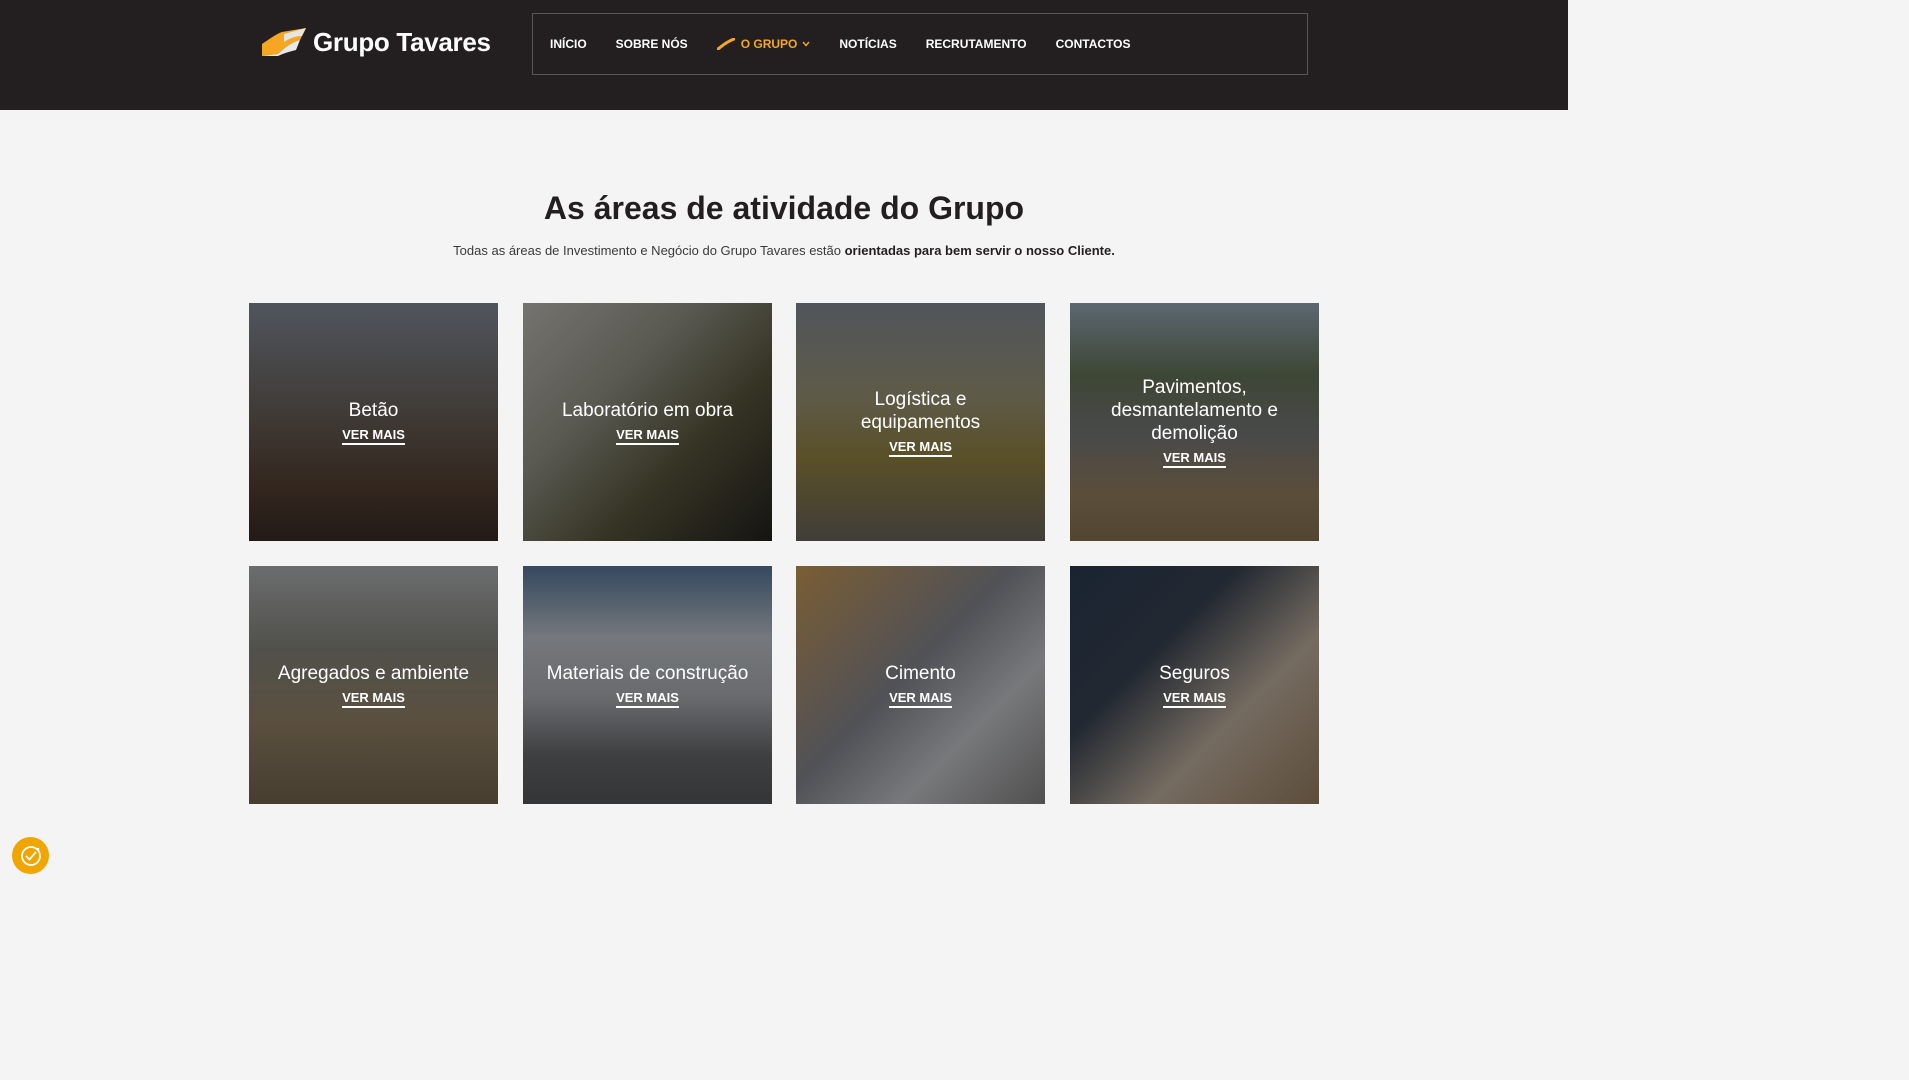  Describe the element at coordinates (920, 410) in the screenshot. I see `card-title: Logística e equipamentos` at that location.